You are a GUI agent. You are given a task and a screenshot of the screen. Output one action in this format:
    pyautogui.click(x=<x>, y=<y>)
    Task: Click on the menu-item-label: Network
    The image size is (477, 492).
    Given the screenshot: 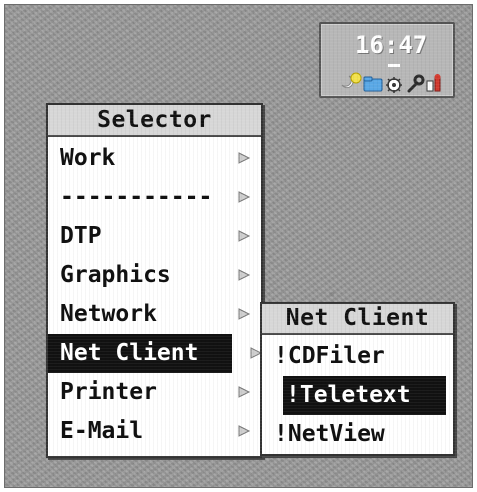 What is the action you would take?
    pyautogui.click(x=108, y=314)
    